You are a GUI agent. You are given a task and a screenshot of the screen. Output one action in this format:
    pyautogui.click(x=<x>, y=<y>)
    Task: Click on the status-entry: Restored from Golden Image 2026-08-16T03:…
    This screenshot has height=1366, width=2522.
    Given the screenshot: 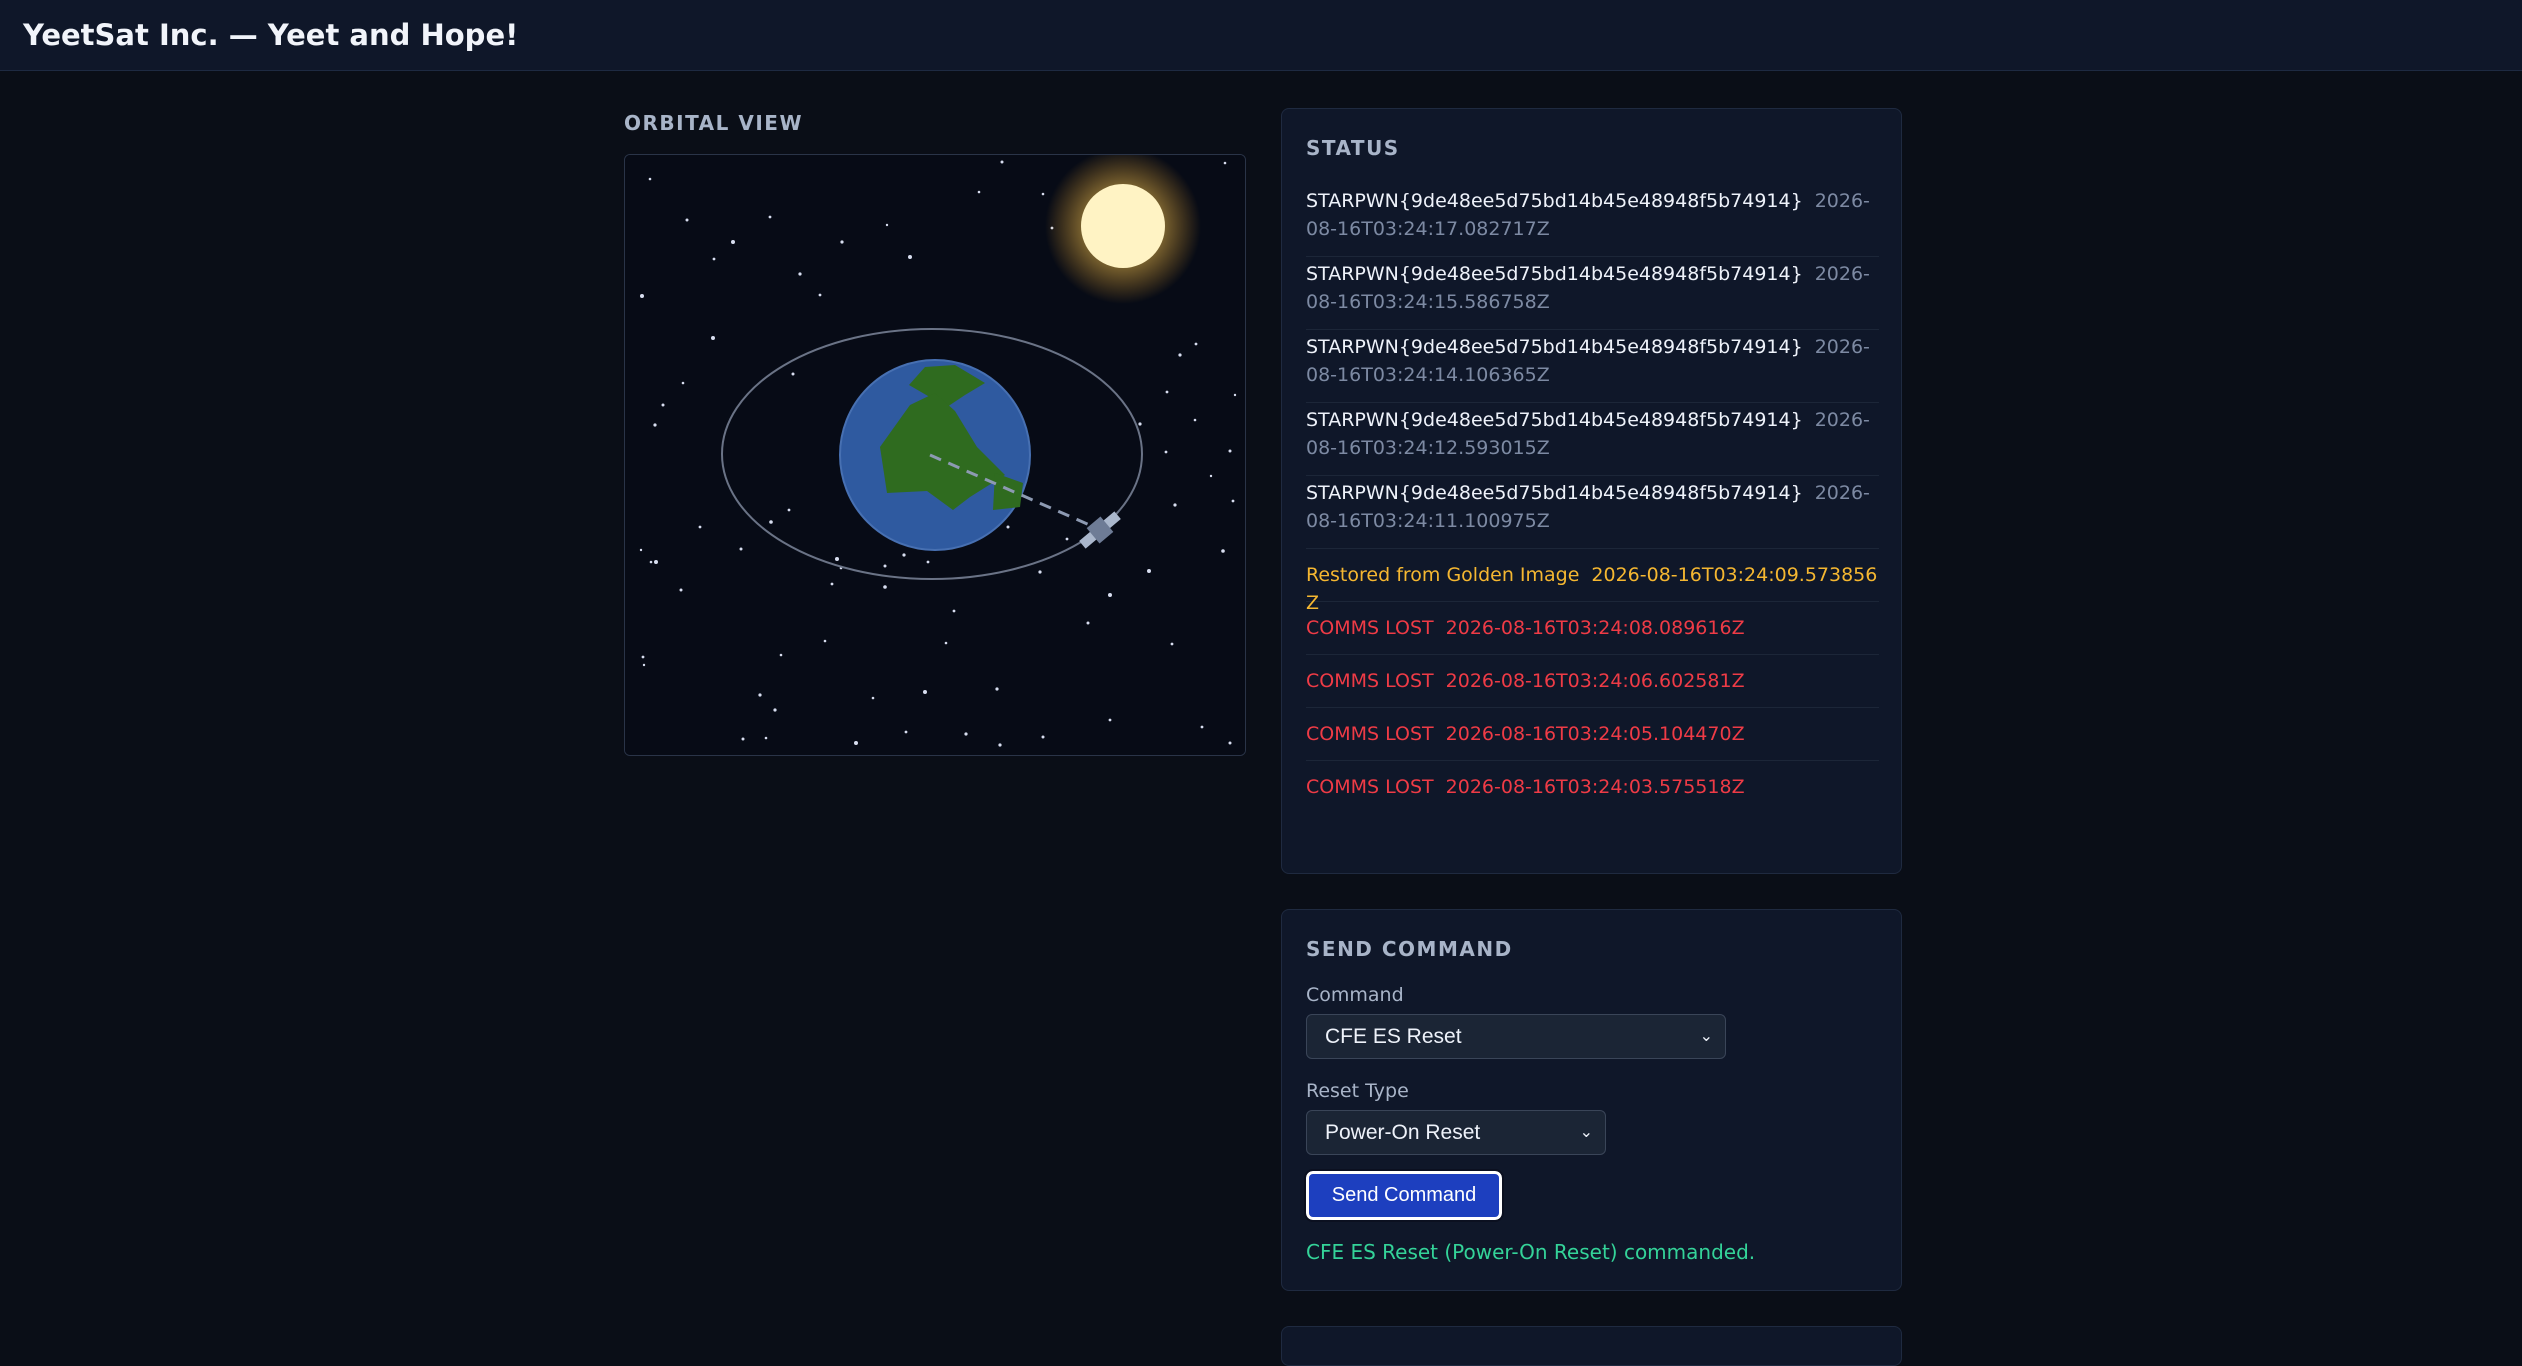 What is the action you would take?
    pyautogui.click(x=1592, y=581)
    